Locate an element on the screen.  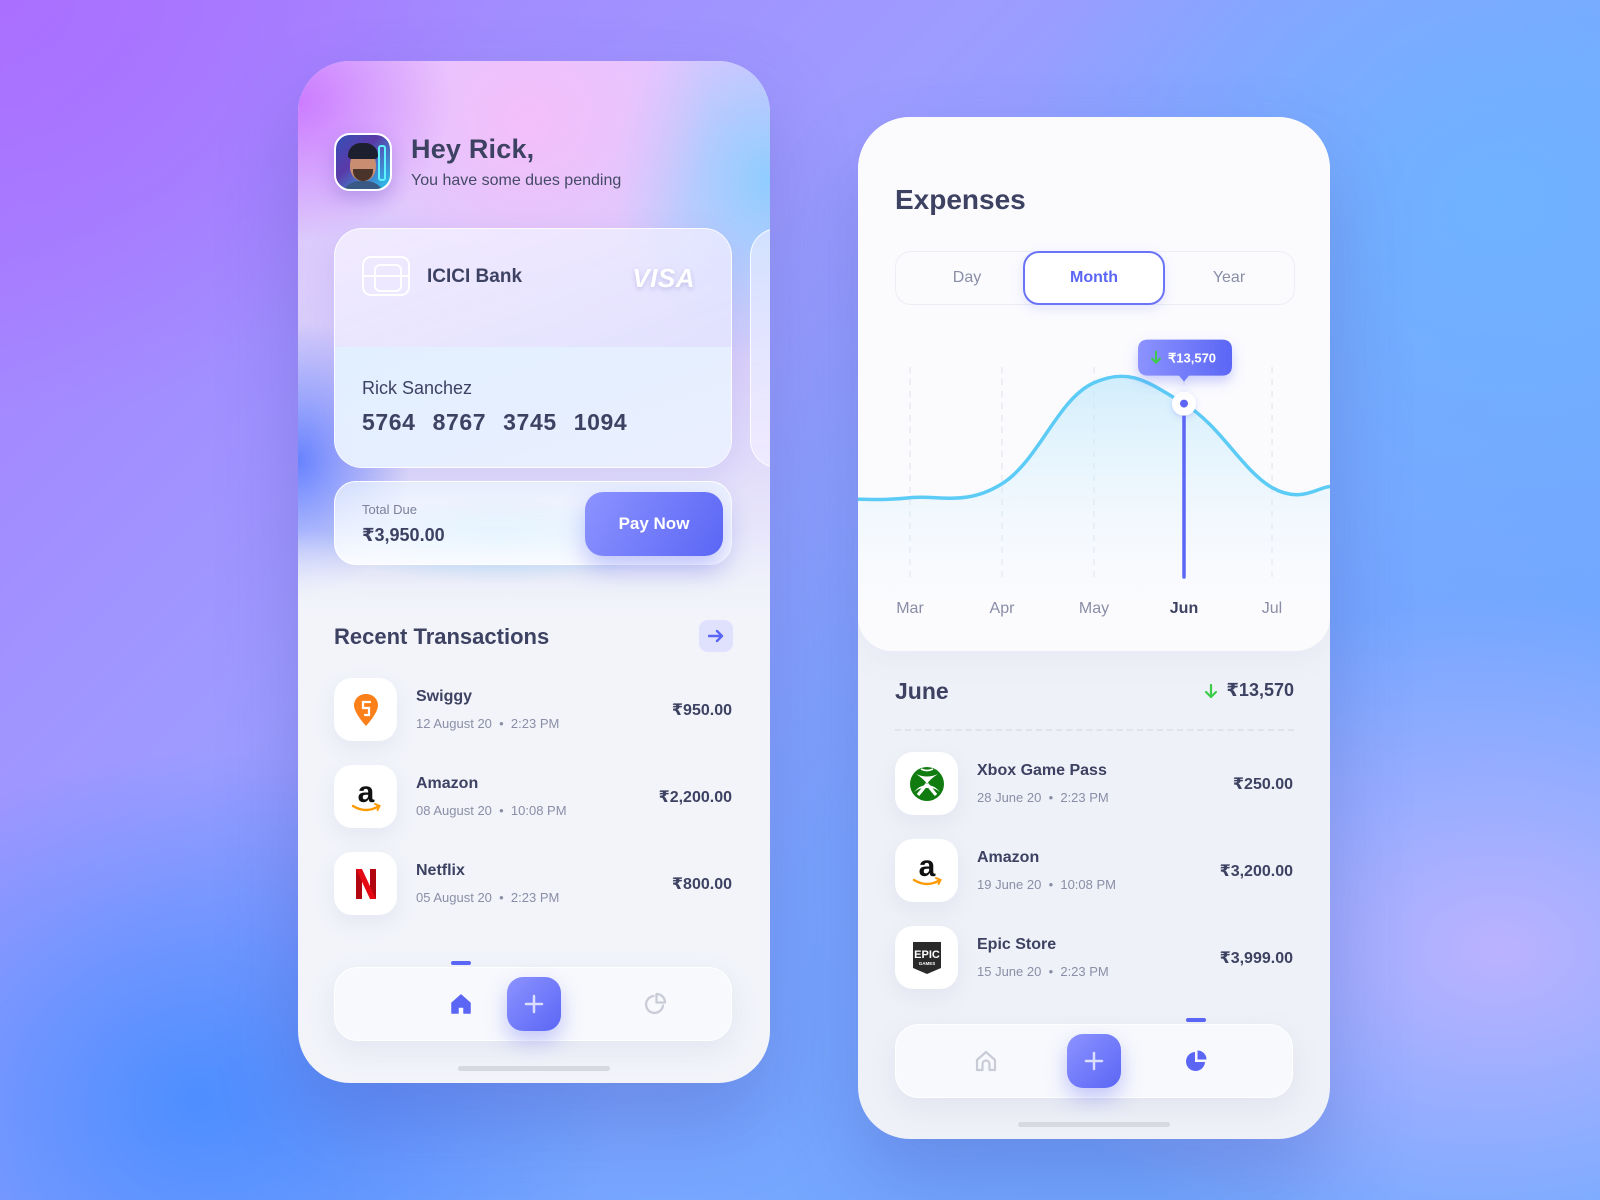
transaction-amount: ₹950.00 is located at coordinates (701, 710).